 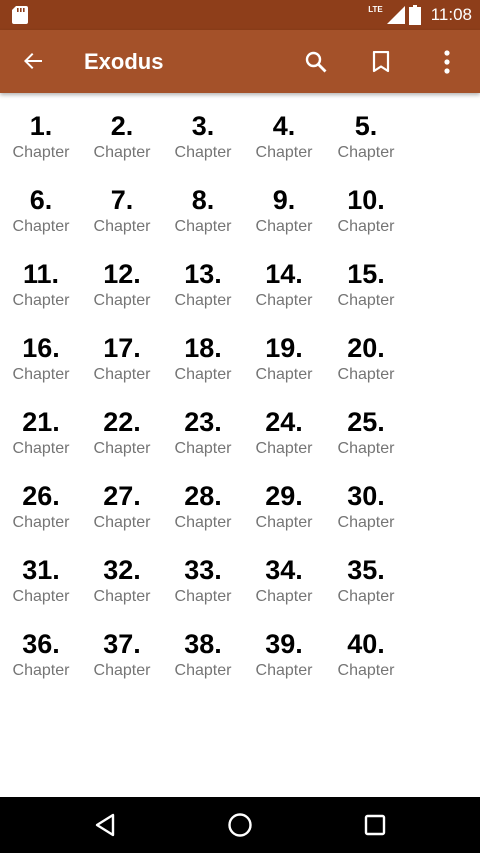 What do you see at coordinates (284, 422) in the screenshot?
I see `chapter-number: 24.` at bounding box center [284, 422].